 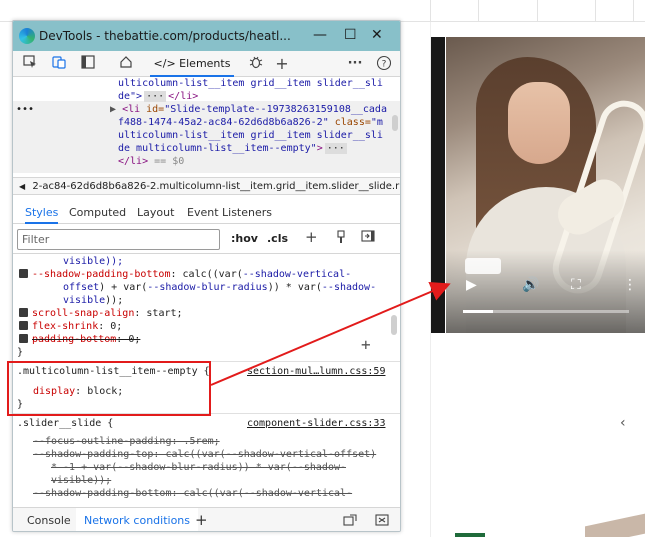 What do you see at coordinates (126, 441) in the screenshot?
I see `style-declaration-overridden: --focus-outline-padding: .5rem;` at bounding box center [126, 441].